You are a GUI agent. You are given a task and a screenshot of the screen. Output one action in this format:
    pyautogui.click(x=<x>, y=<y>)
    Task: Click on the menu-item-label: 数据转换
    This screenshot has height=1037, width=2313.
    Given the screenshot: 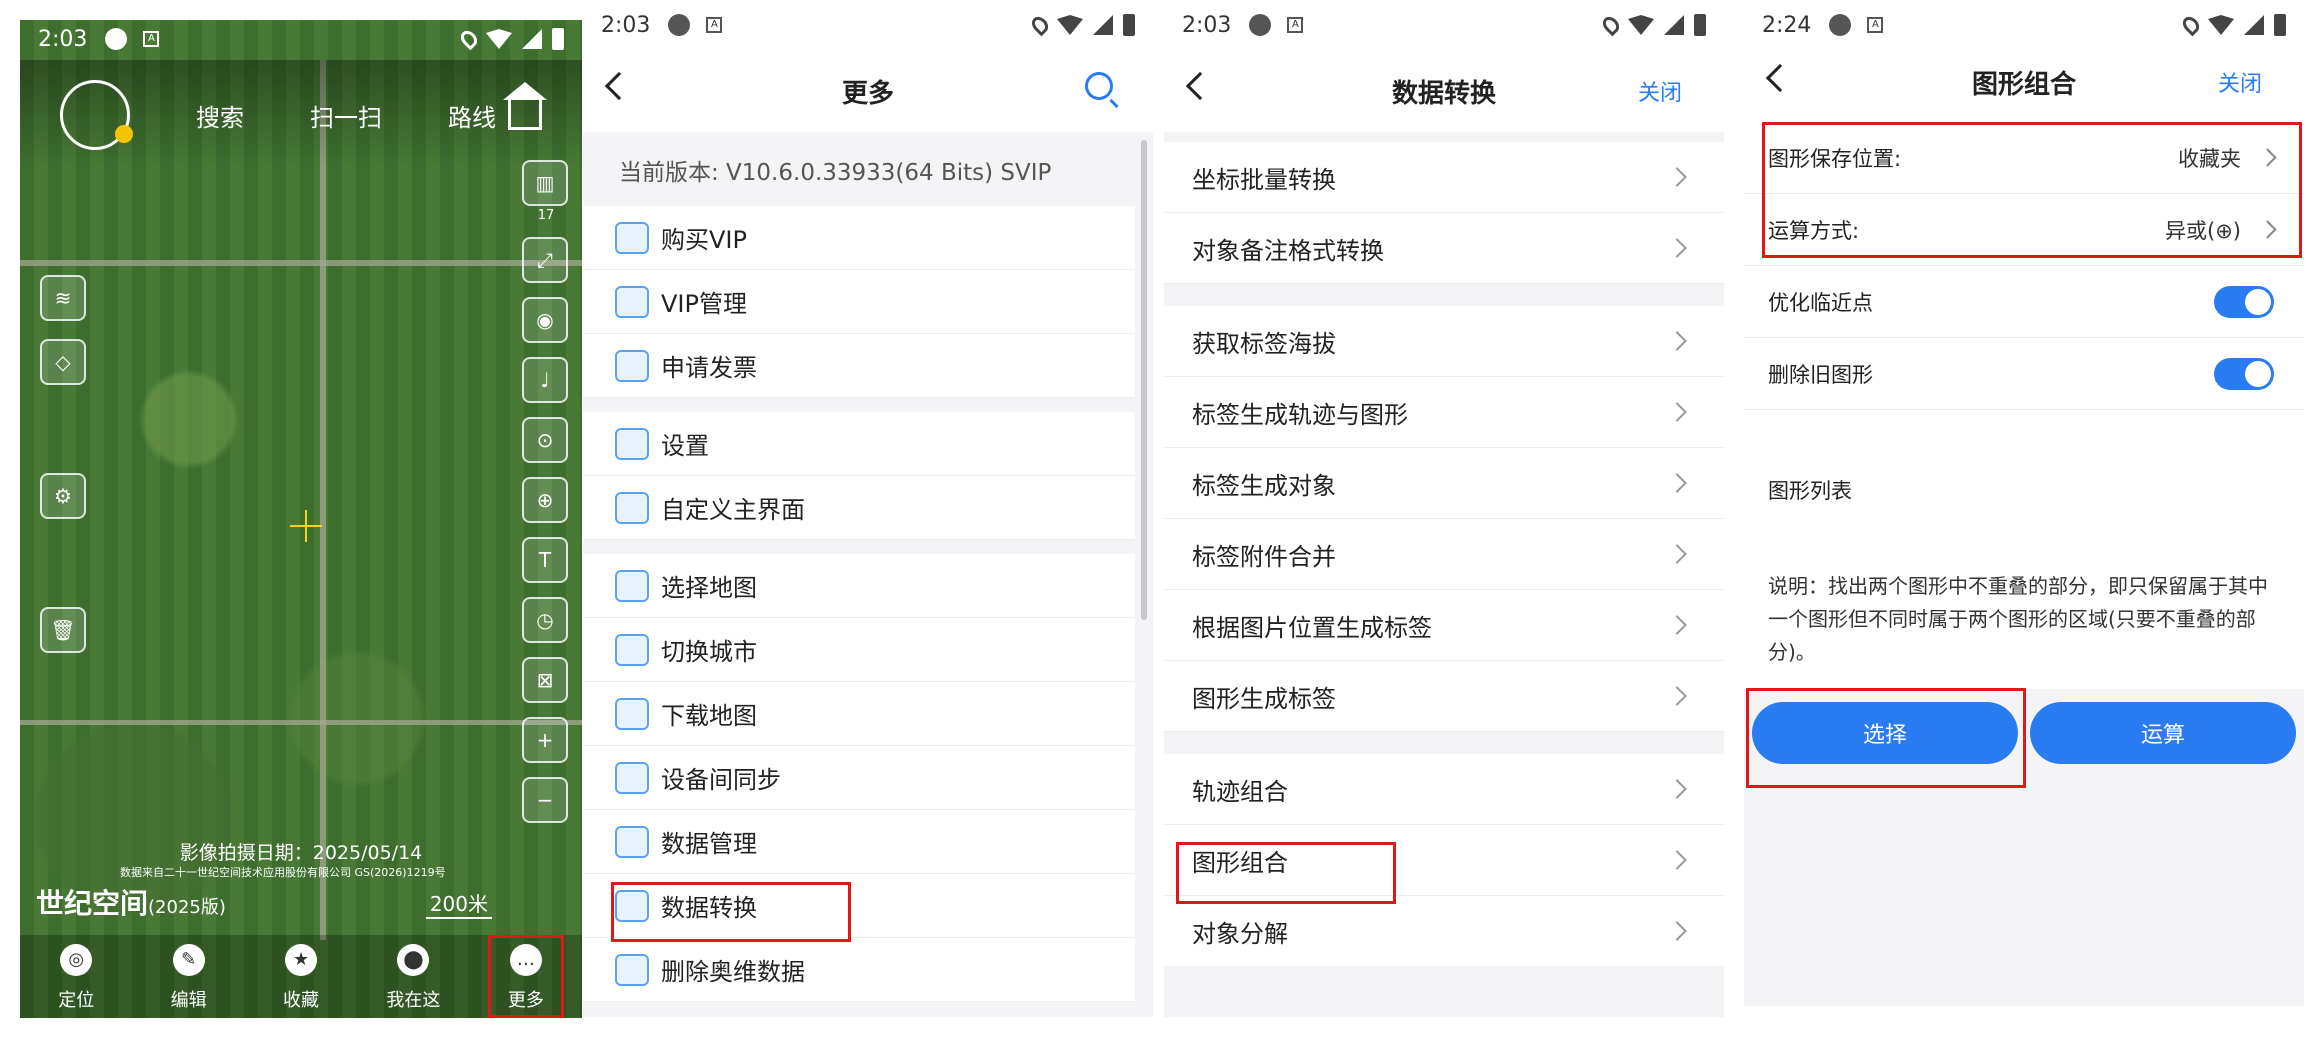 What is the action you would take?
    pyautogui.click(x=709, y=908)
    